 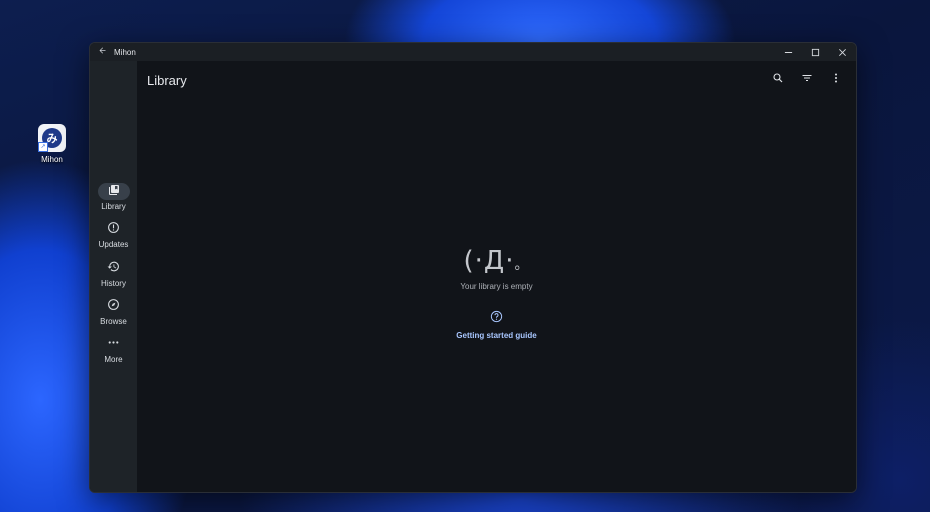 What do you see at coordinates (52, 138) in the screenshot?
I see `mihon-app-icon: み ↗` at bounding box center [52, 138].